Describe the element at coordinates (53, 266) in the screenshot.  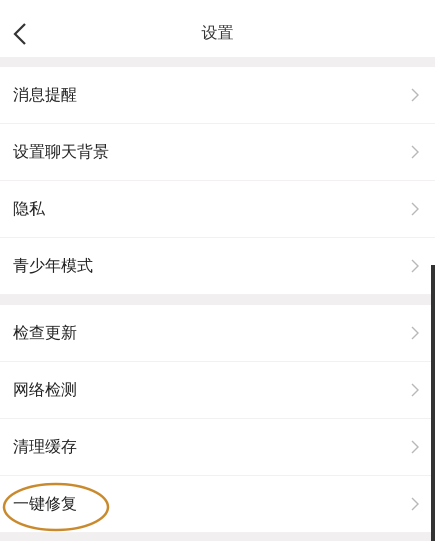
I see `item-label: 青少年模式` at that location.